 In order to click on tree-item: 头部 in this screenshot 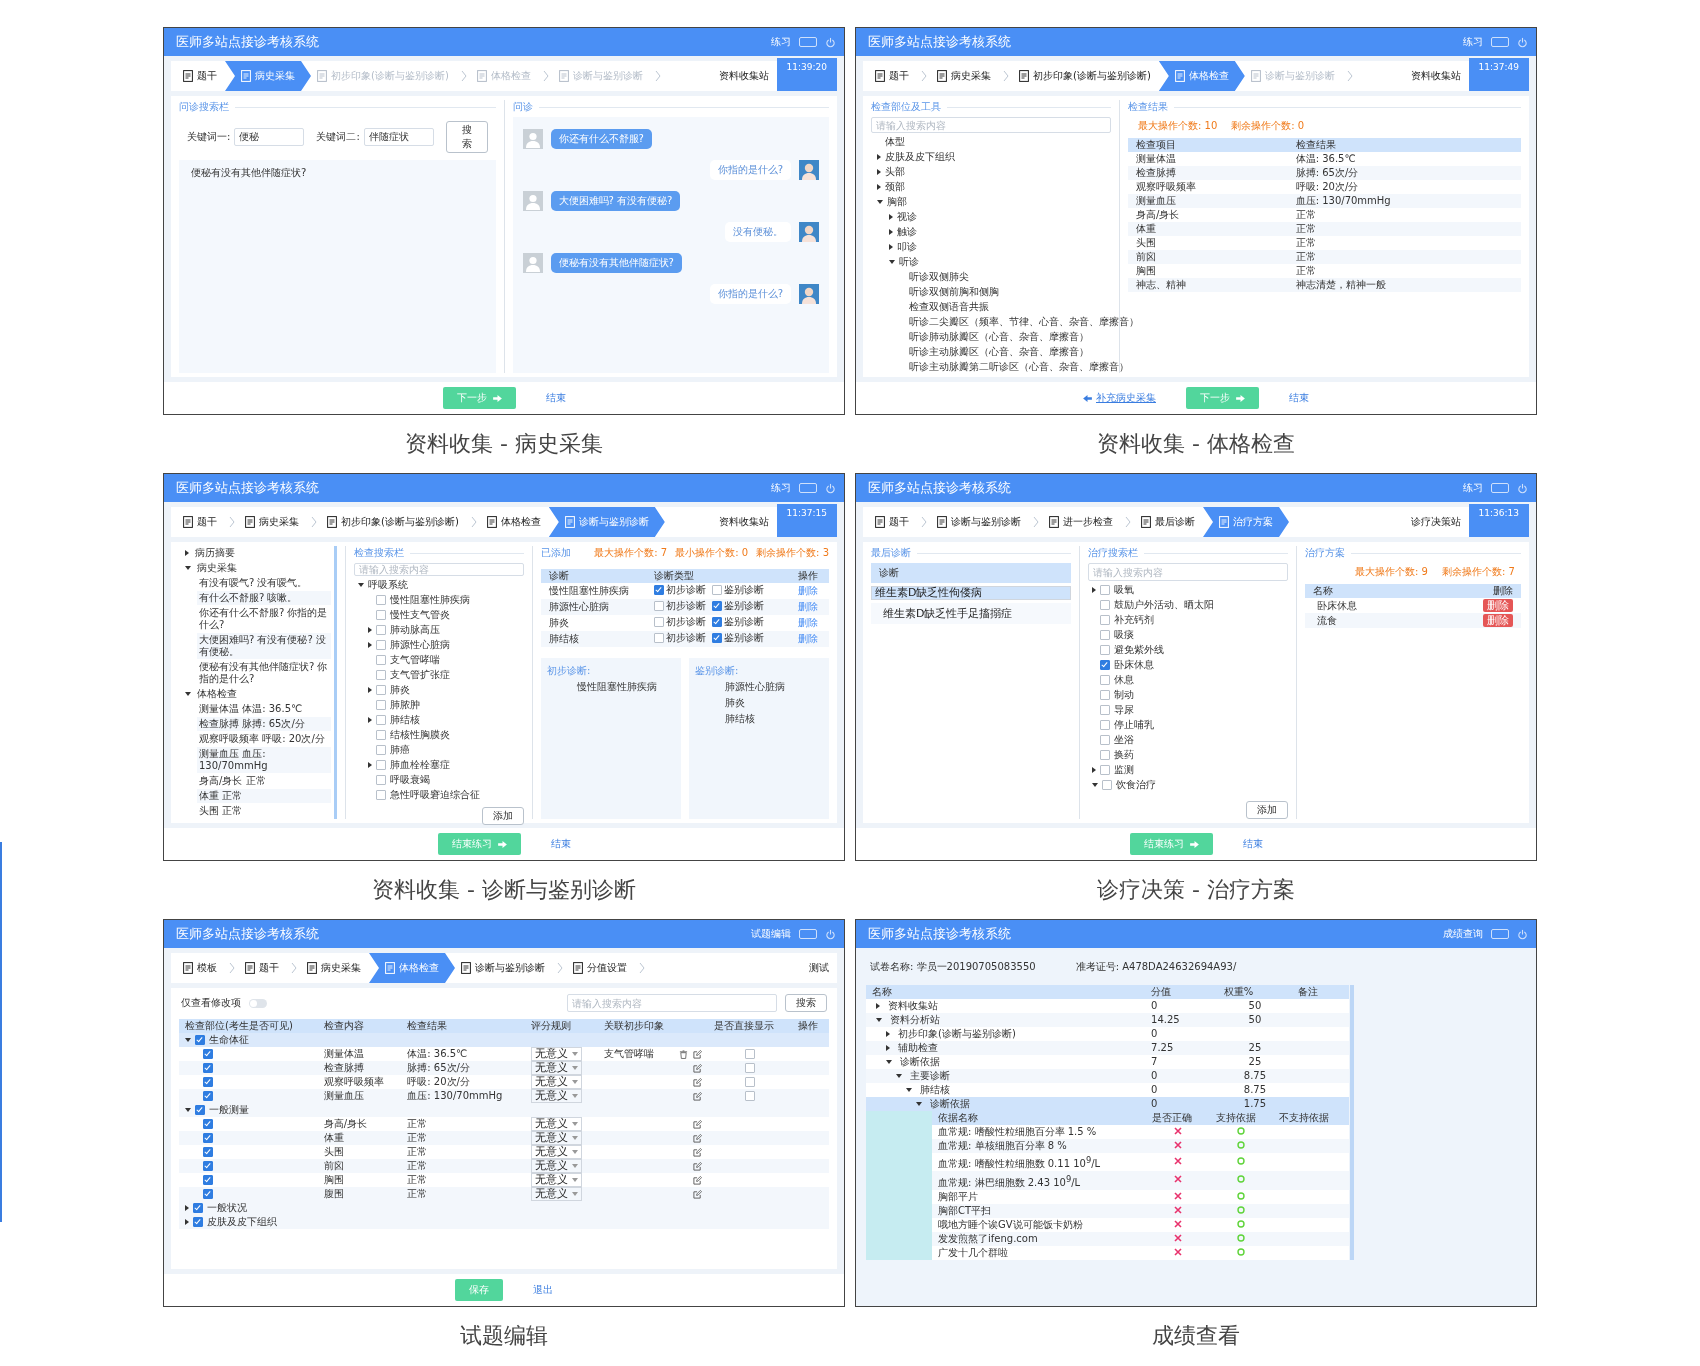, I will do `click(895, 172)`.